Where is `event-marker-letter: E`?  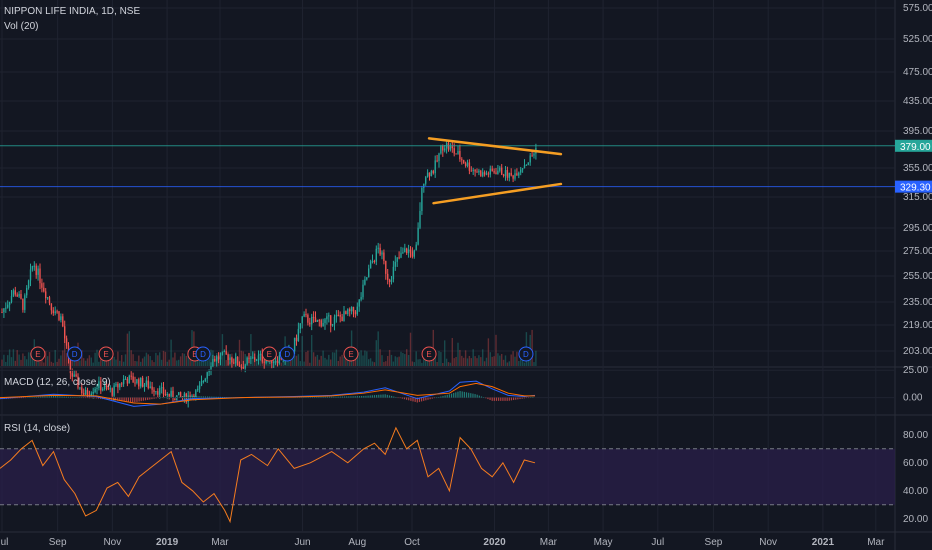 event-marker-letter: E is located at coordinates (37, 354).